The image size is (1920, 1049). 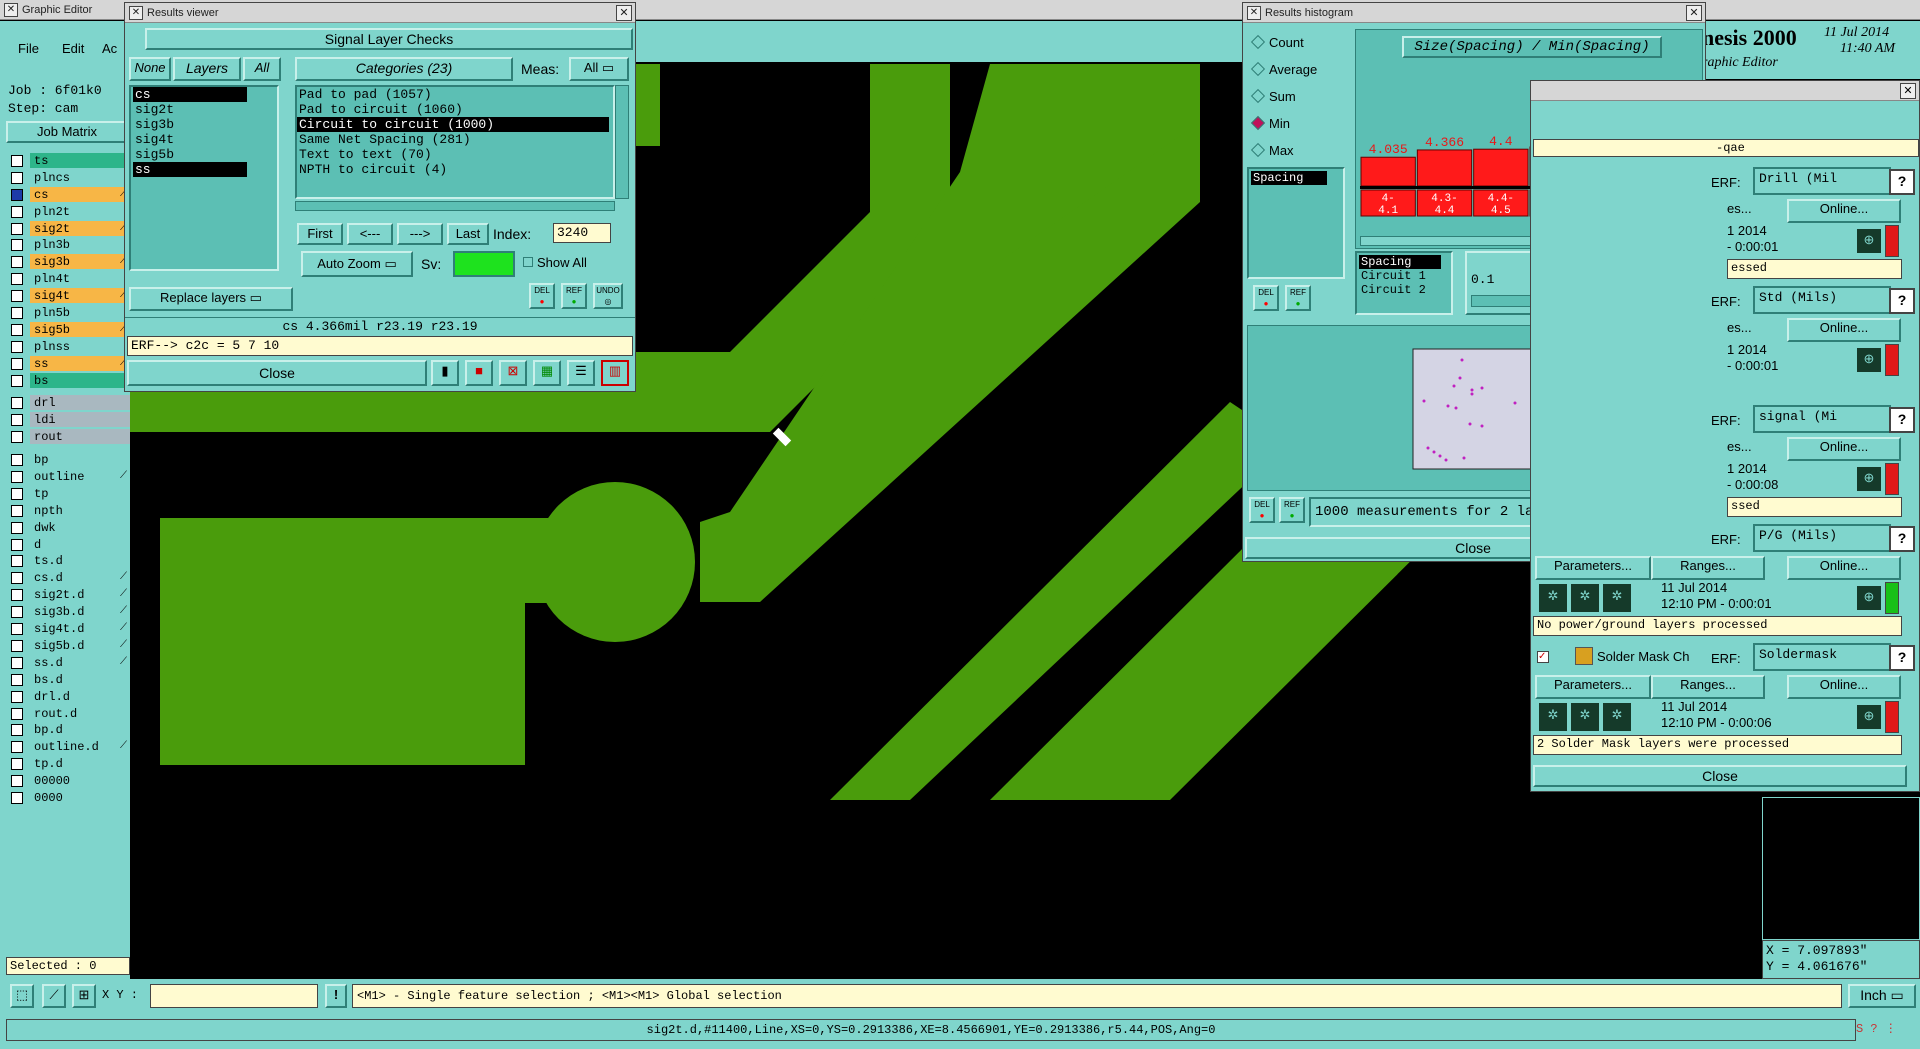 What do you see at coordinates (445, 373) in the screenshot?
I see `highlight-icon: ▮` at bounding box center [445, 373].